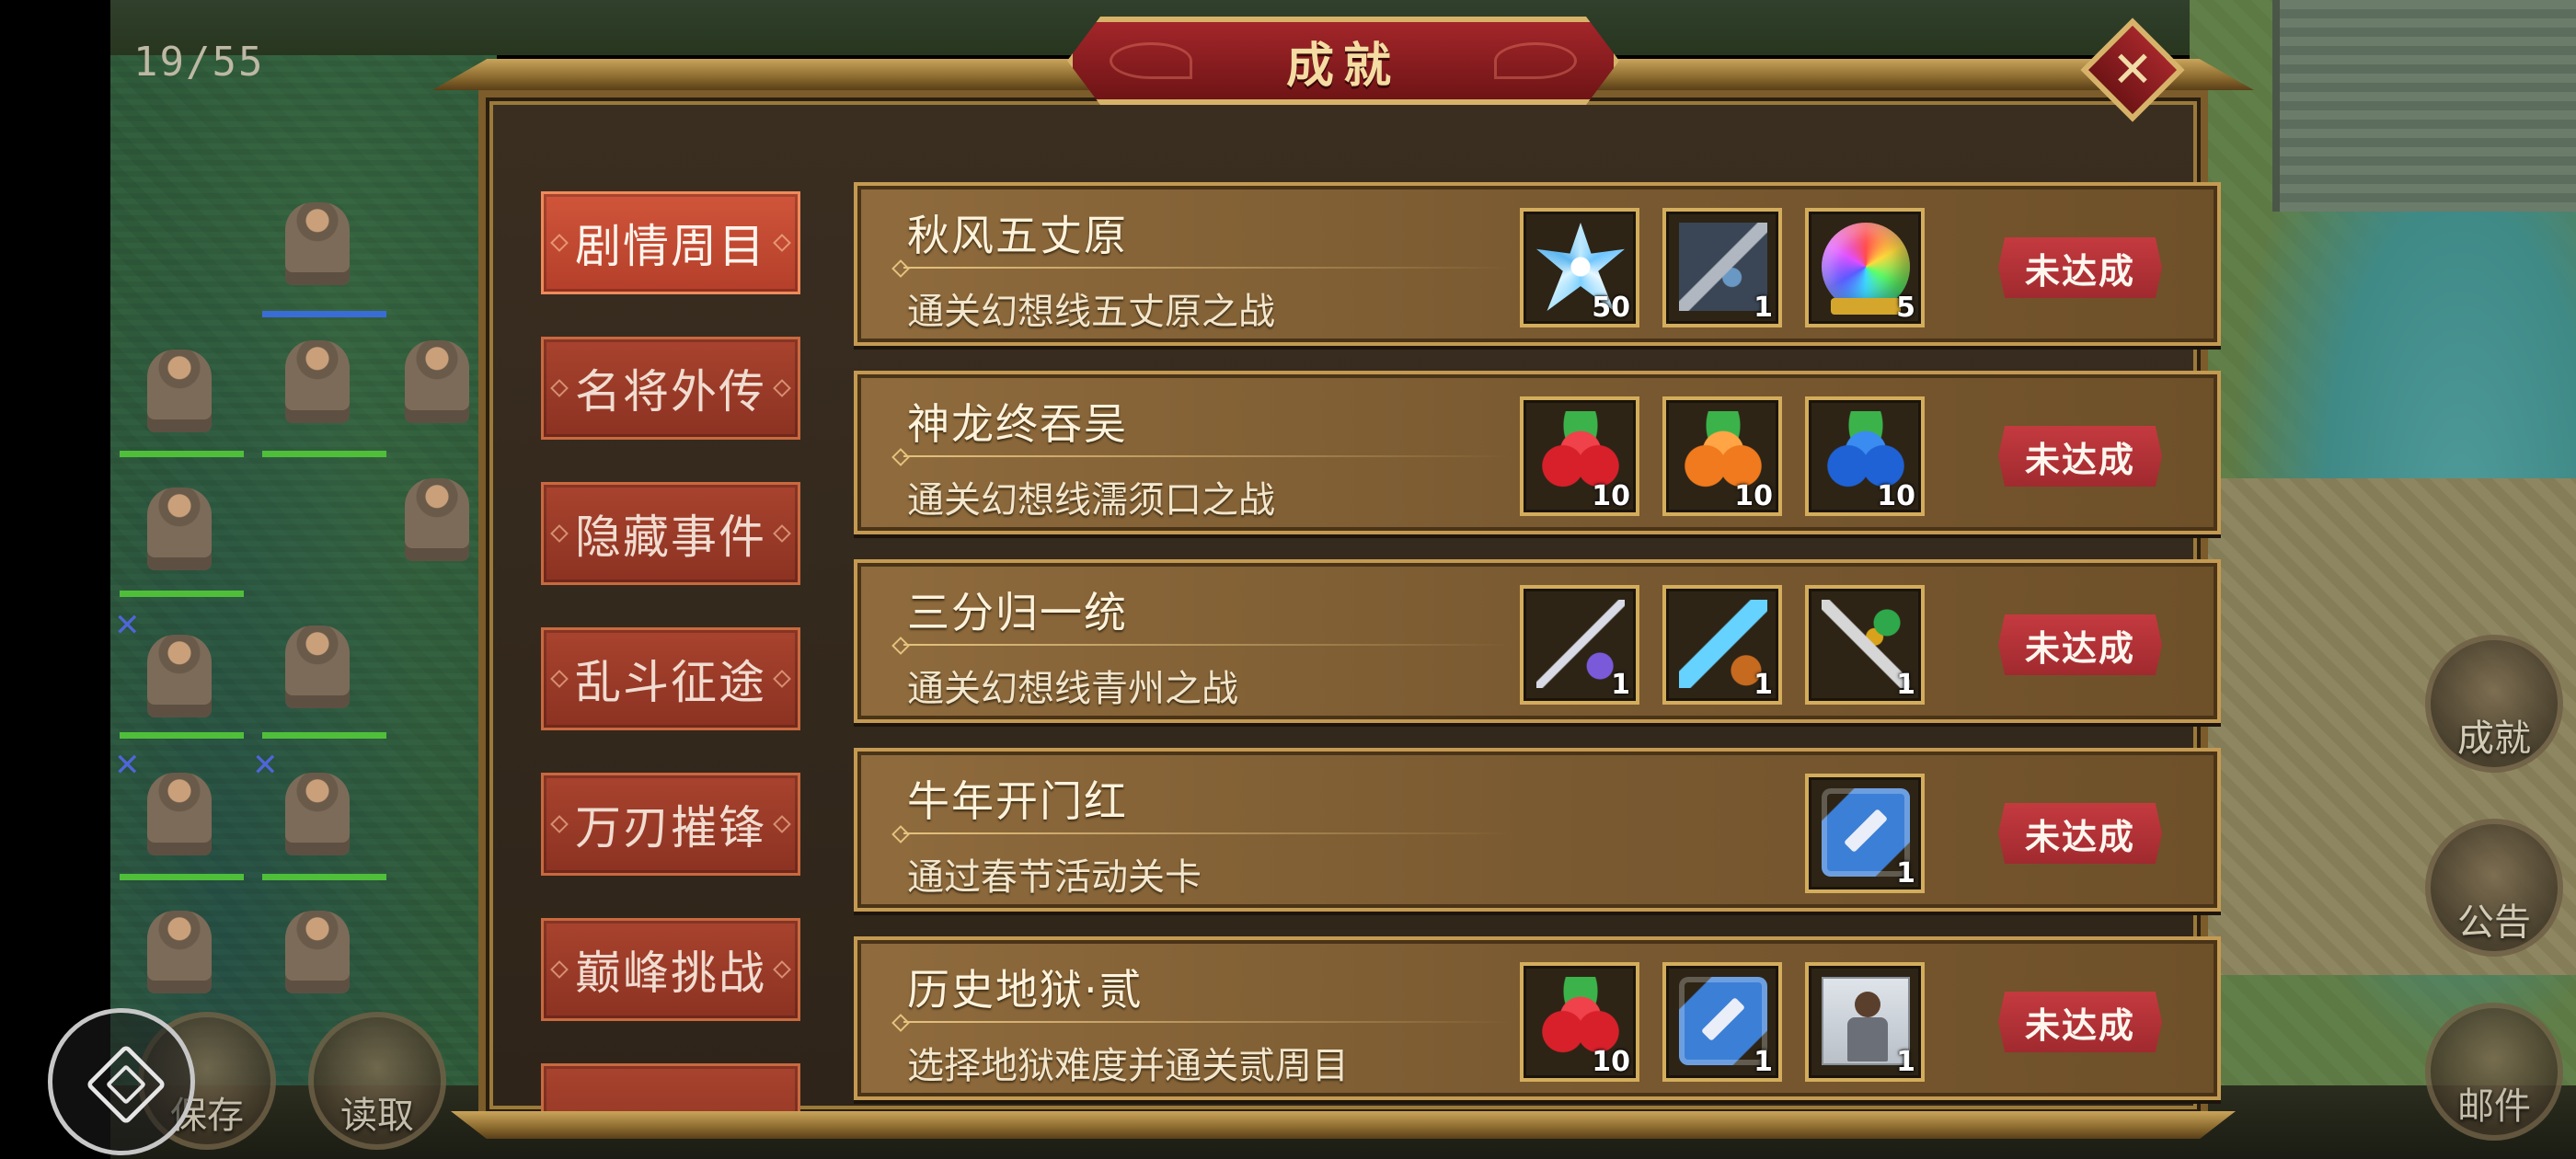 The width and height of the screenshot is (2576, 1159). Describe the element at coordinates (2494, 888) in the screenshot. I see `notice-button: 公告` at that location.